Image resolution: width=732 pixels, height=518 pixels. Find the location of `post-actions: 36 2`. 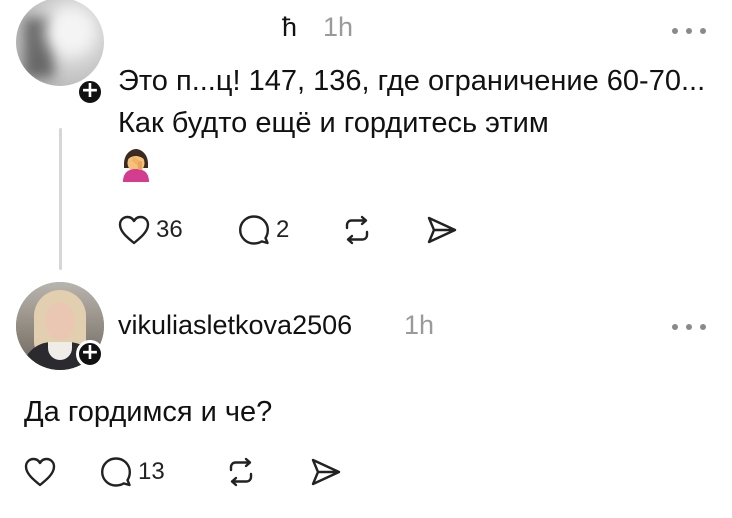

post-actions: 36 2 is located at coordinates (288, 230).